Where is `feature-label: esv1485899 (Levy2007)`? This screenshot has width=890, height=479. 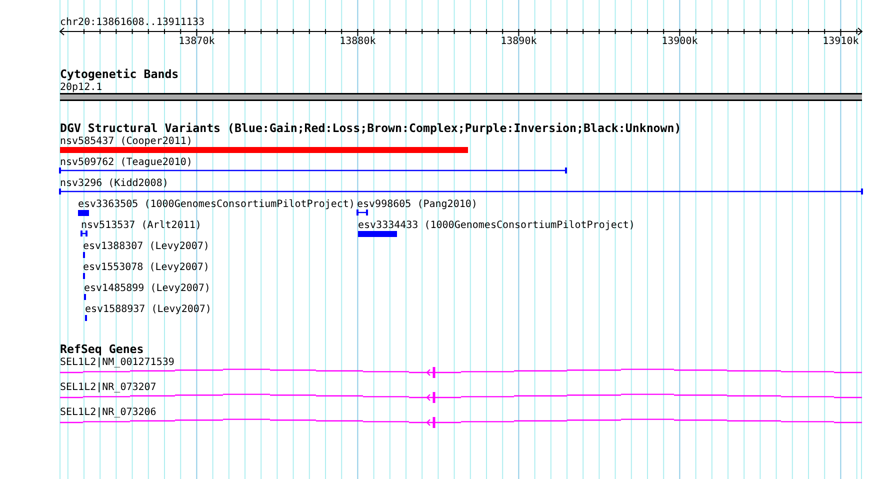
feature-label: esv1485899 (Levy2007) is located at coordinates (147, 288).